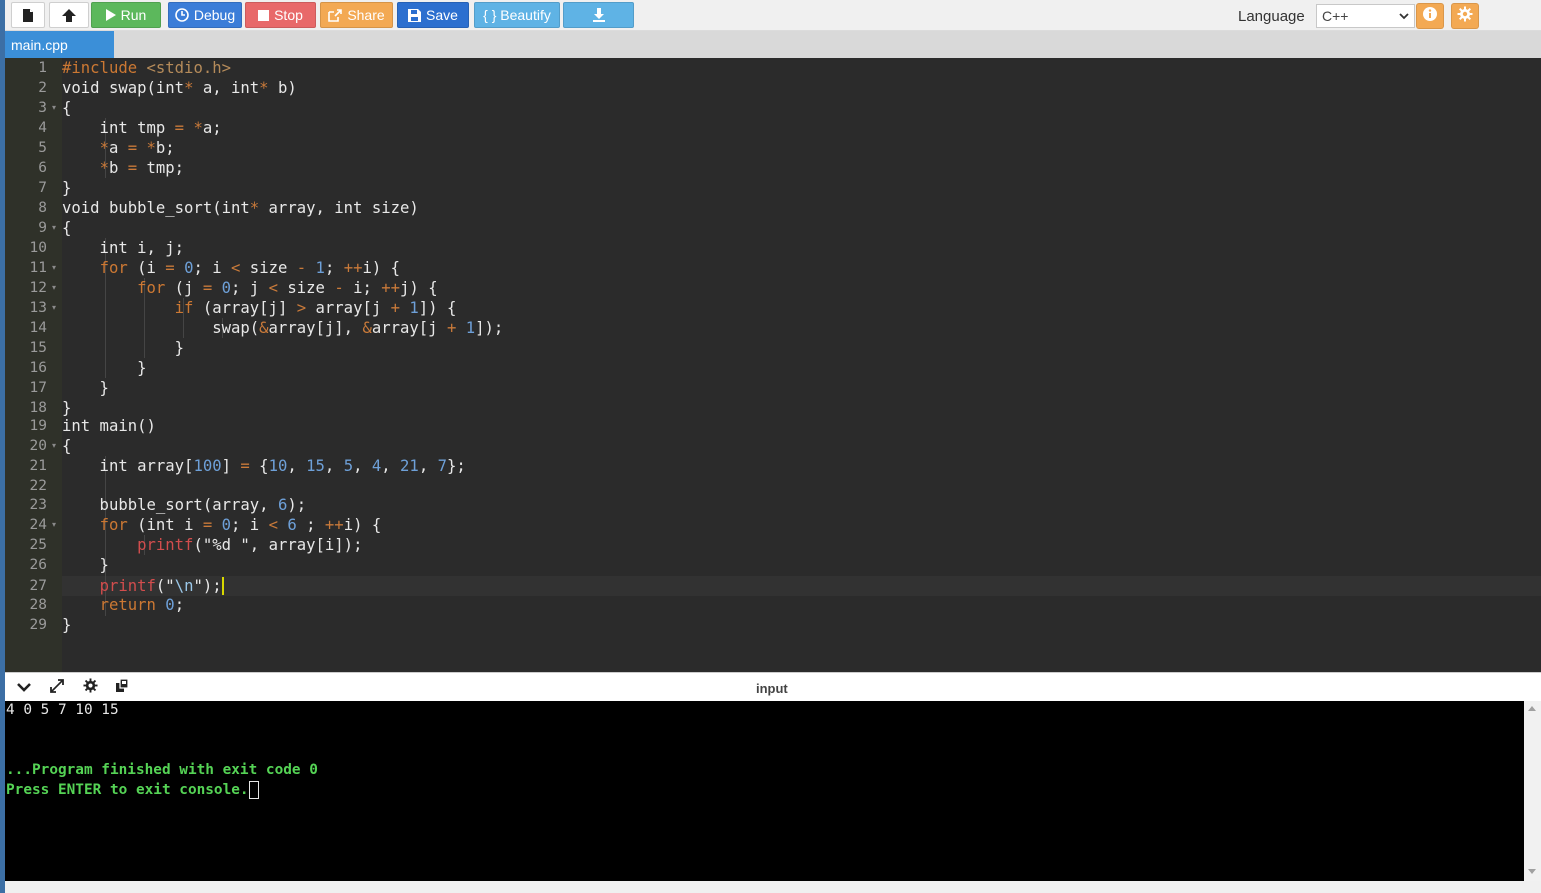 The width and height of the screenshot is (1541, 893). I want to click on collapse-console-button, so click(24, 688).